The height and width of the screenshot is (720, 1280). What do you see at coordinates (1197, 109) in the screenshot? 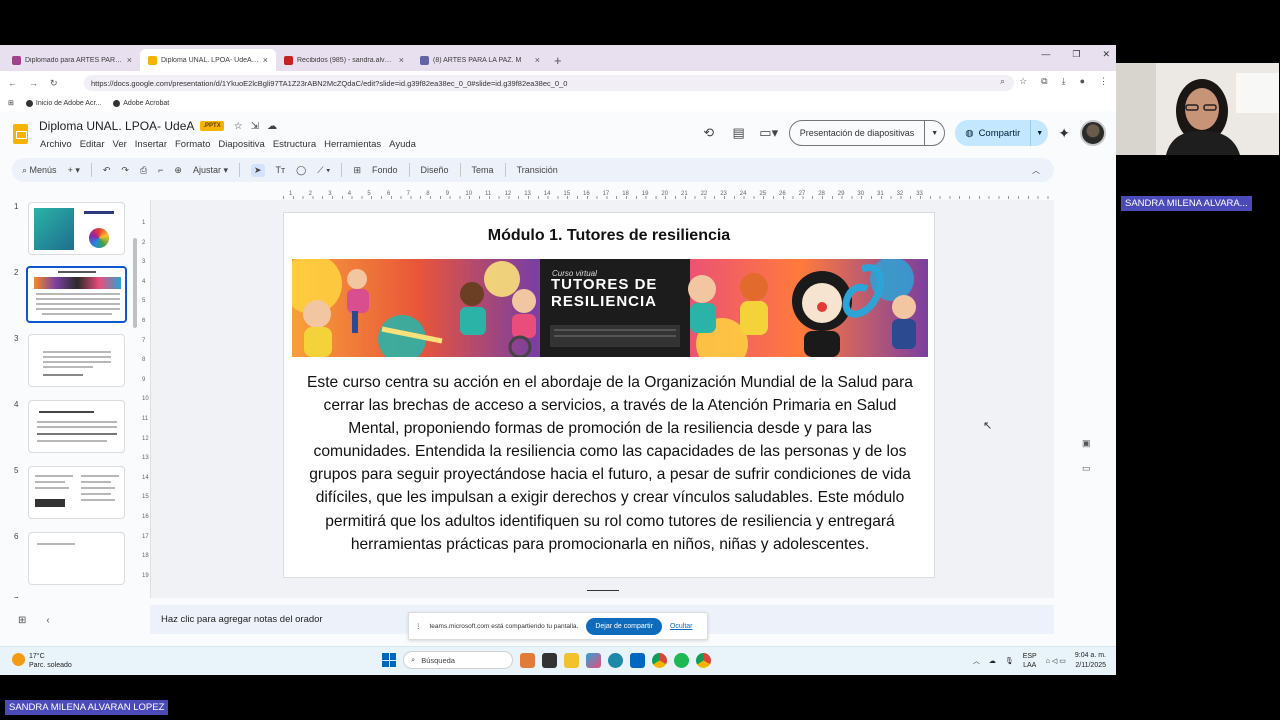
I see `participant-video` at bounding box center [1197, 109].